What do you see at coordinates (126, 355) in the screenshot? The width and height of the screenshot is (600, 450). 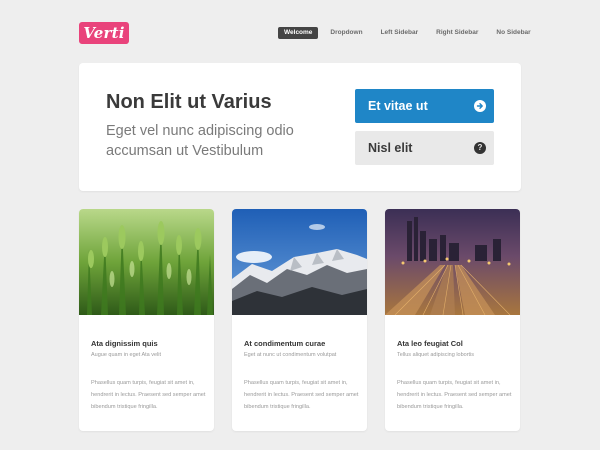 I see `card-subtitle: Augue quam in eget Ata velit` at bounding box center [126, 355].